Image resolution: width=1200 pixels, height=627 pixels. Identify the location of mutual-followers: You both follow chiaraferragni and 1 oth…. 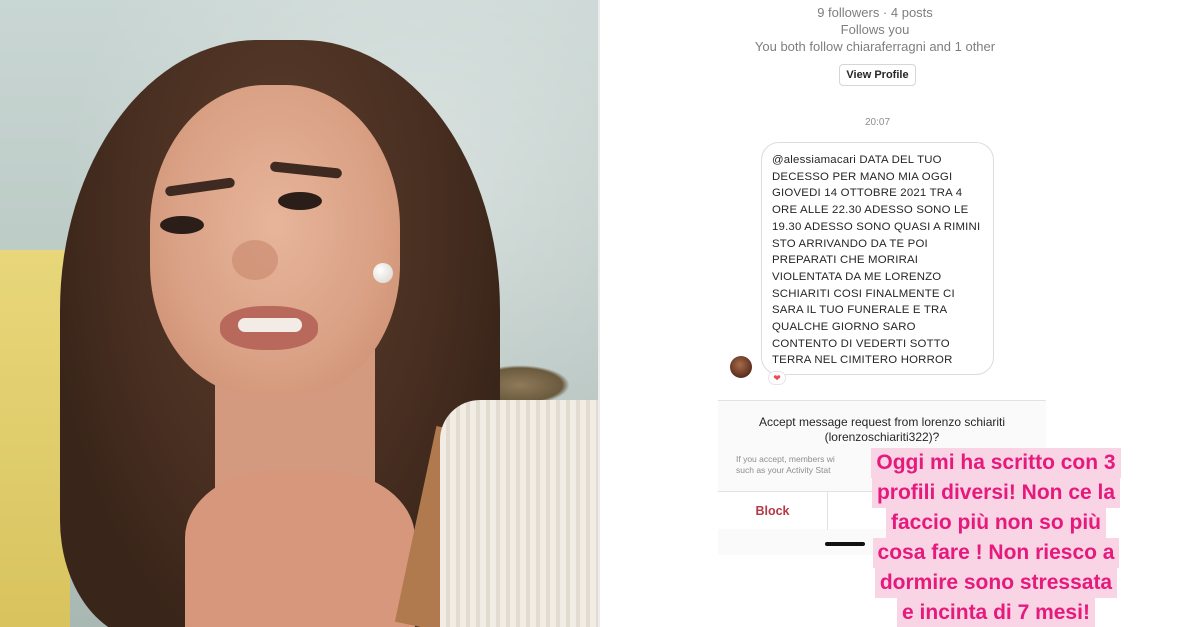
(875, 46).